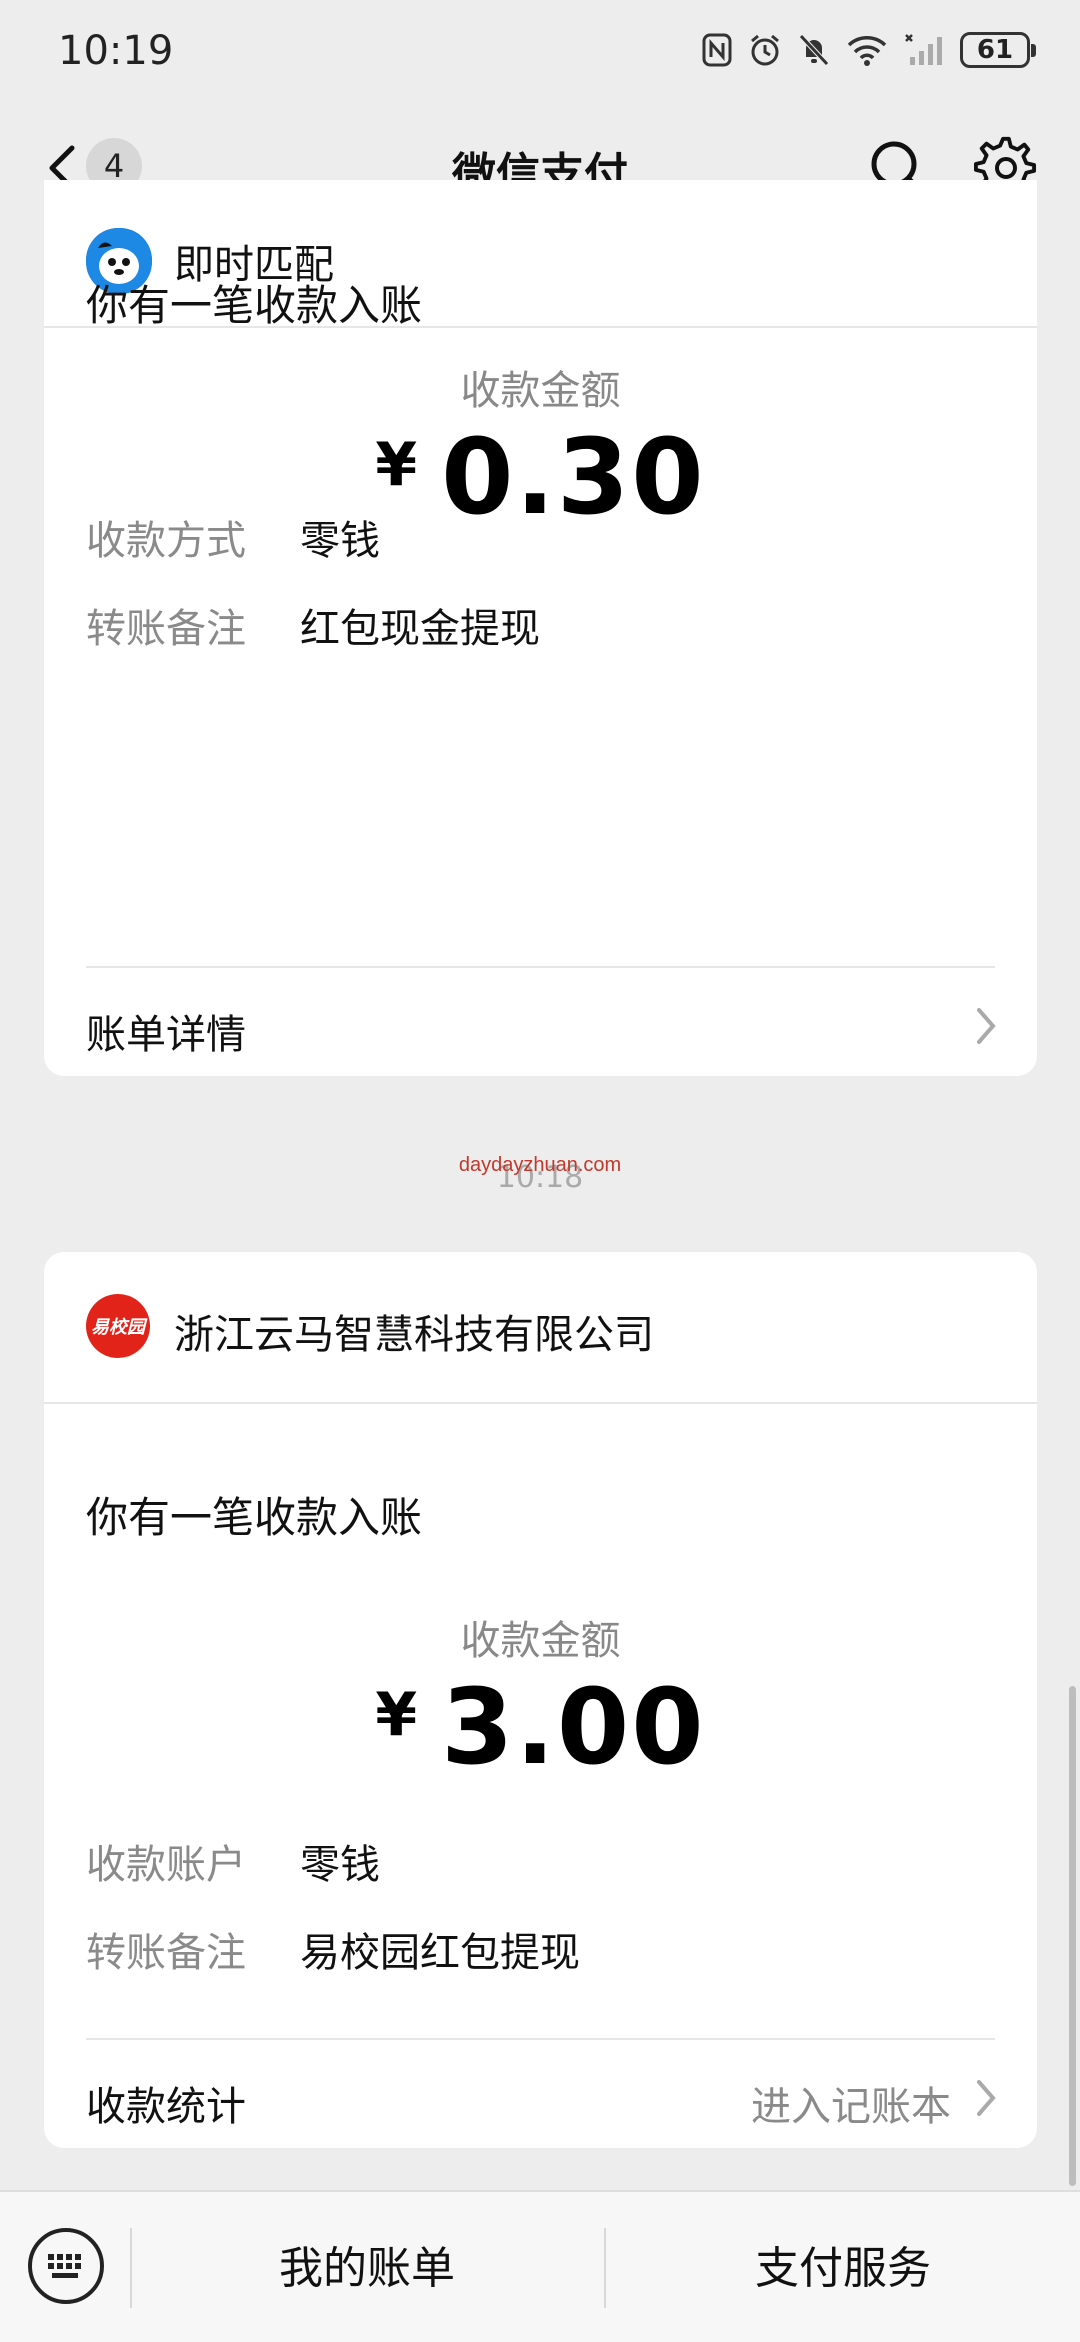 The height and width of the screenshot is (2342, 1080). I want to click on merchant-avatar: 易校园, so click(118, 1326).